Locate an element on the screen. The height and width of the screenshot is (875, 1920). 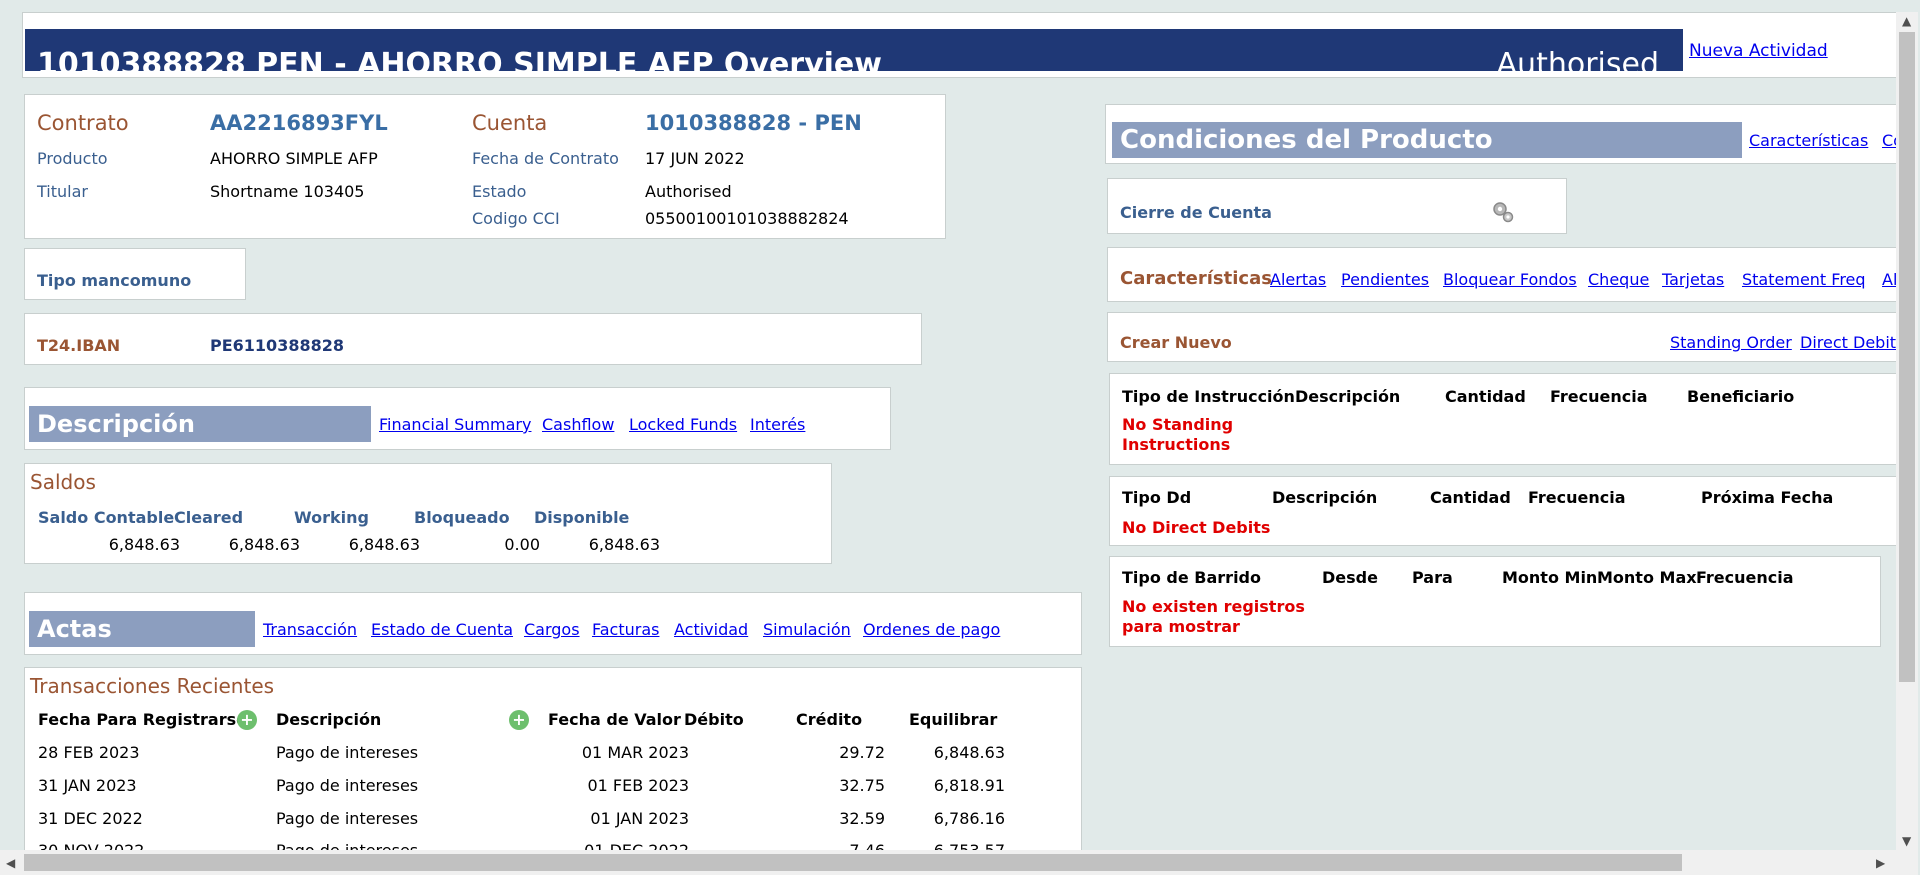
scroll-down-arrow-icon: ▼ is located at coordinates (1906, 841).